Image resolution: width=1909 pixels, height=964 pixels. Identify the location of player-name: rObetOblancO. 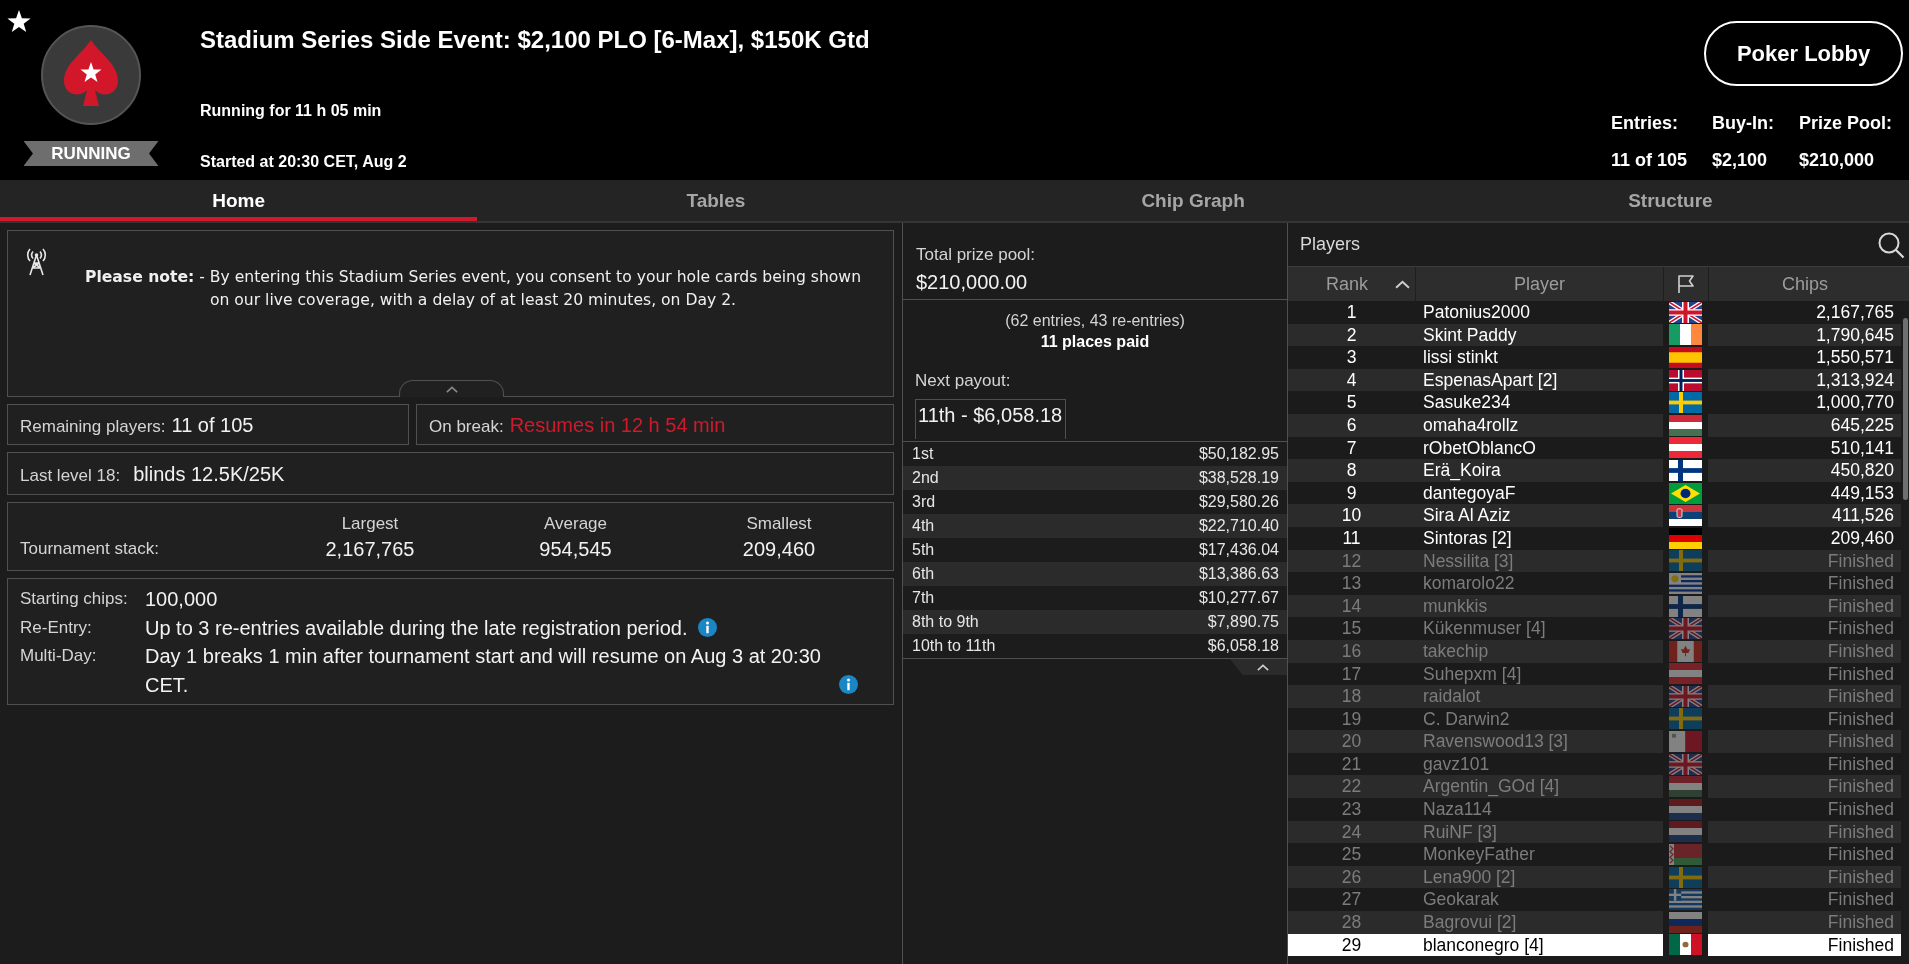
(1479, 448).